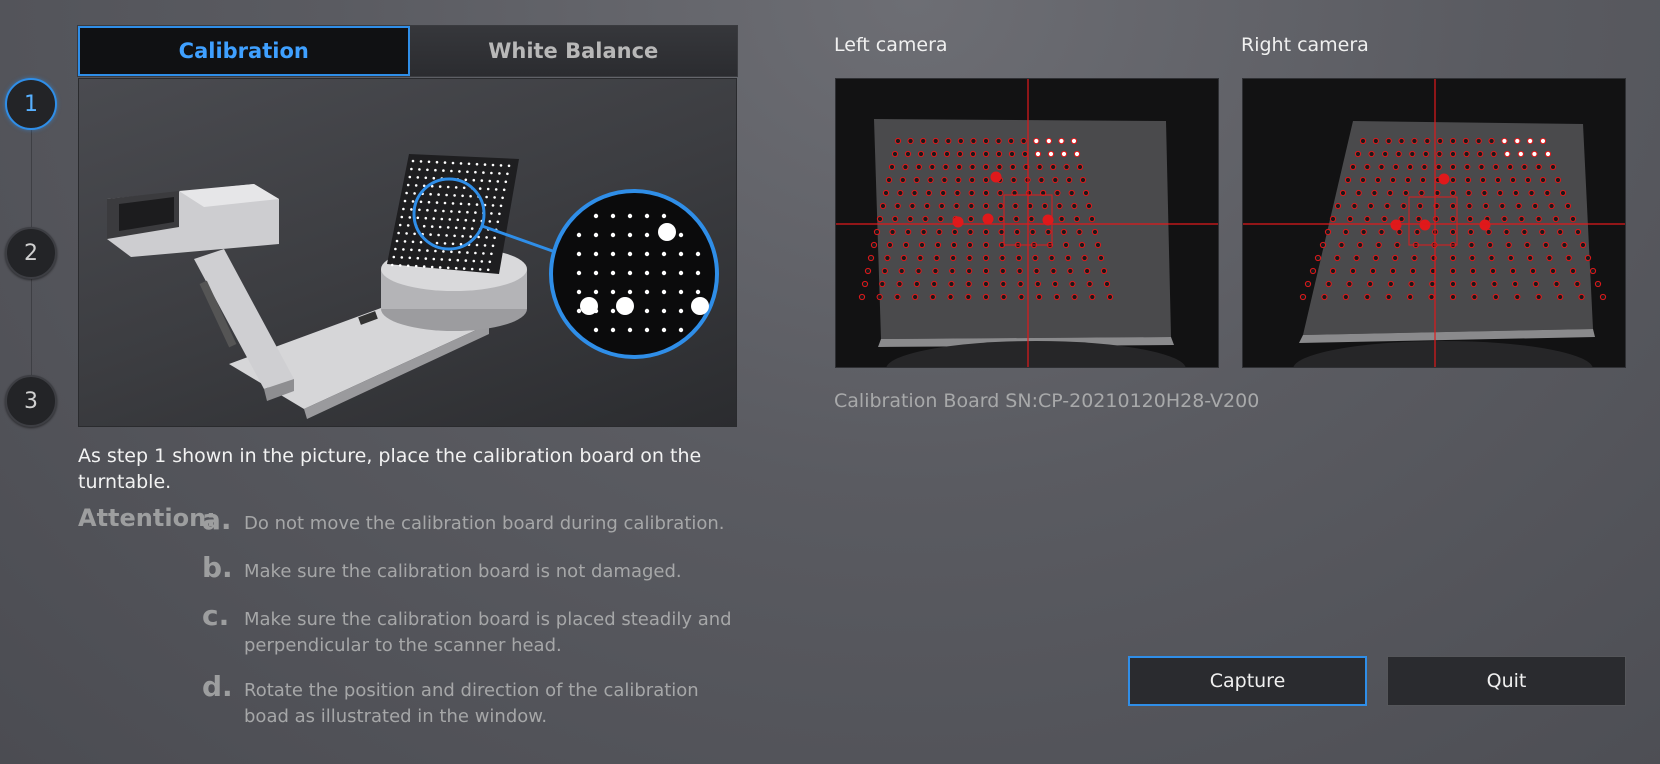 The height and width of the screenshot is (764, 1660). What do you see at coordinates (1247, 681) in the screenshot?
I see `capture-button: Capture` at bounding box center [1247, 681].